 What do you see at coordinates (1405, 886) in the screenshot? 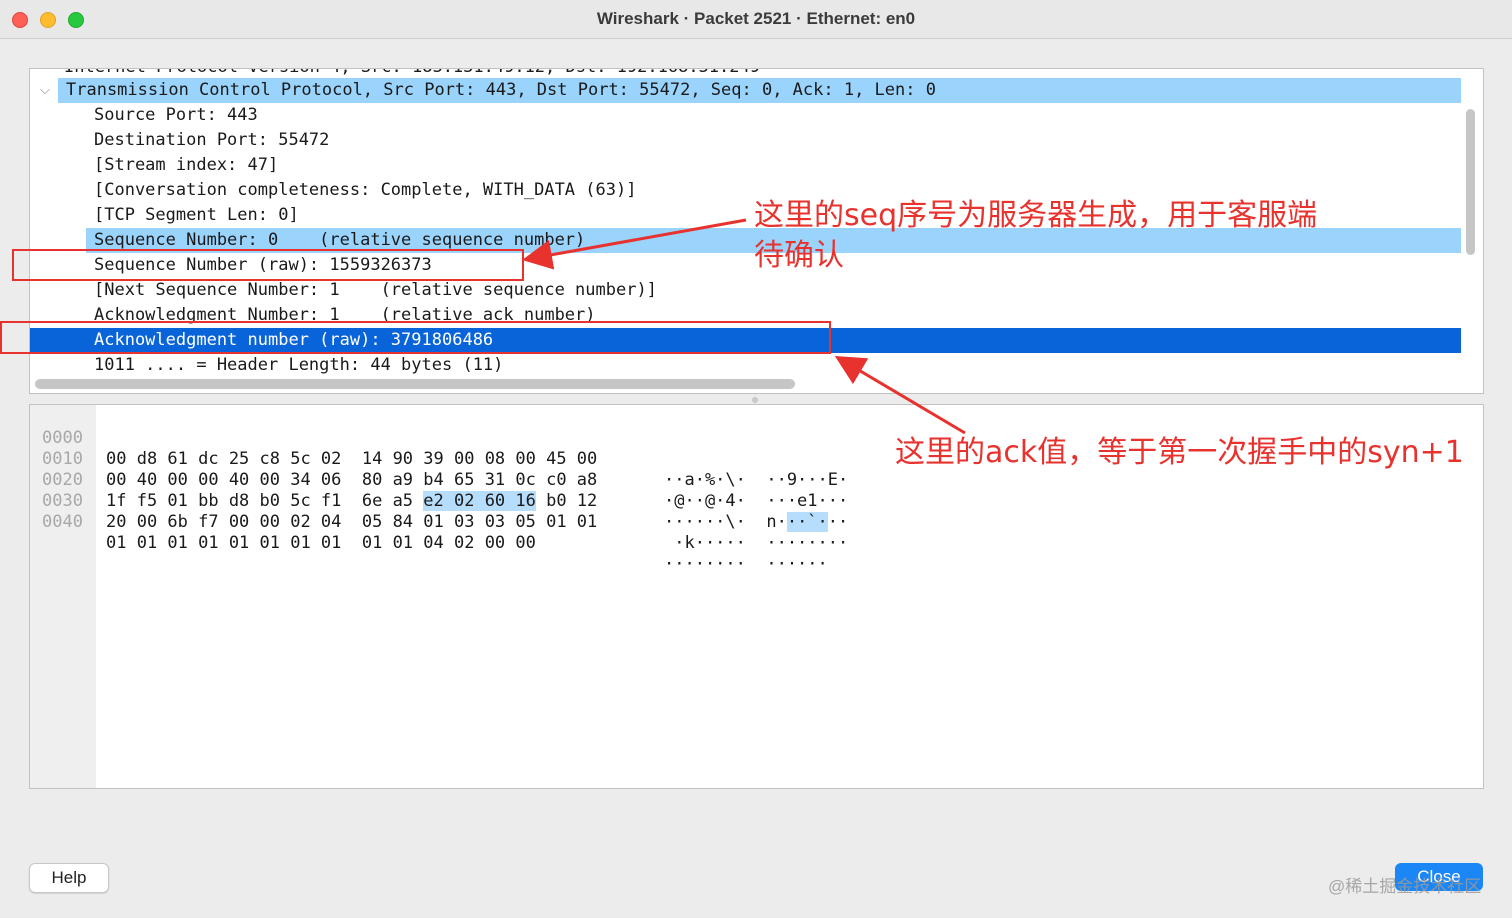
I see `watermark: @稀土掘金技术社区` at bounding box center [1405, 886].